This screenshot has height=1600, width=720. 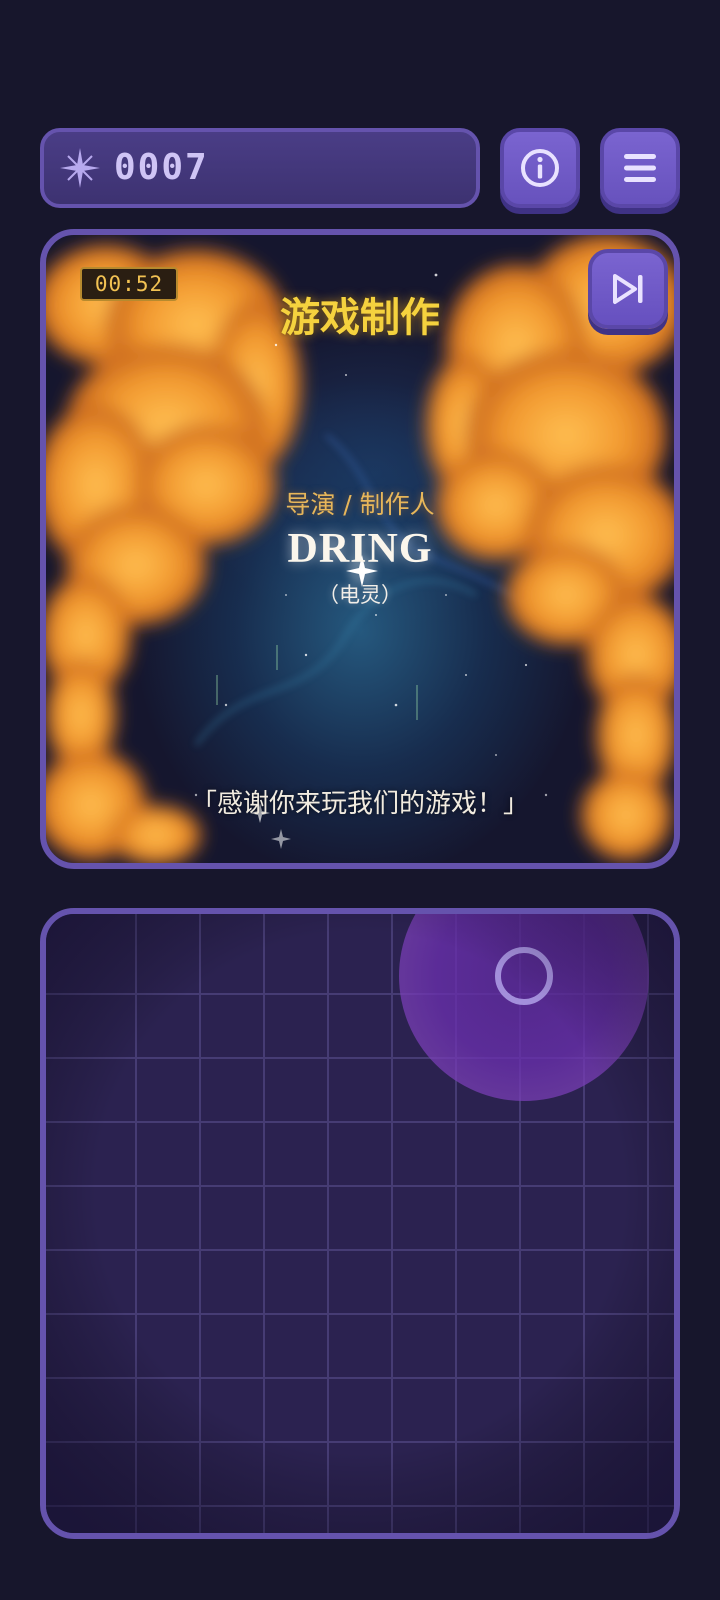 I want to click on credits-section-title: 游戏制作, so click(x=360, y=317).